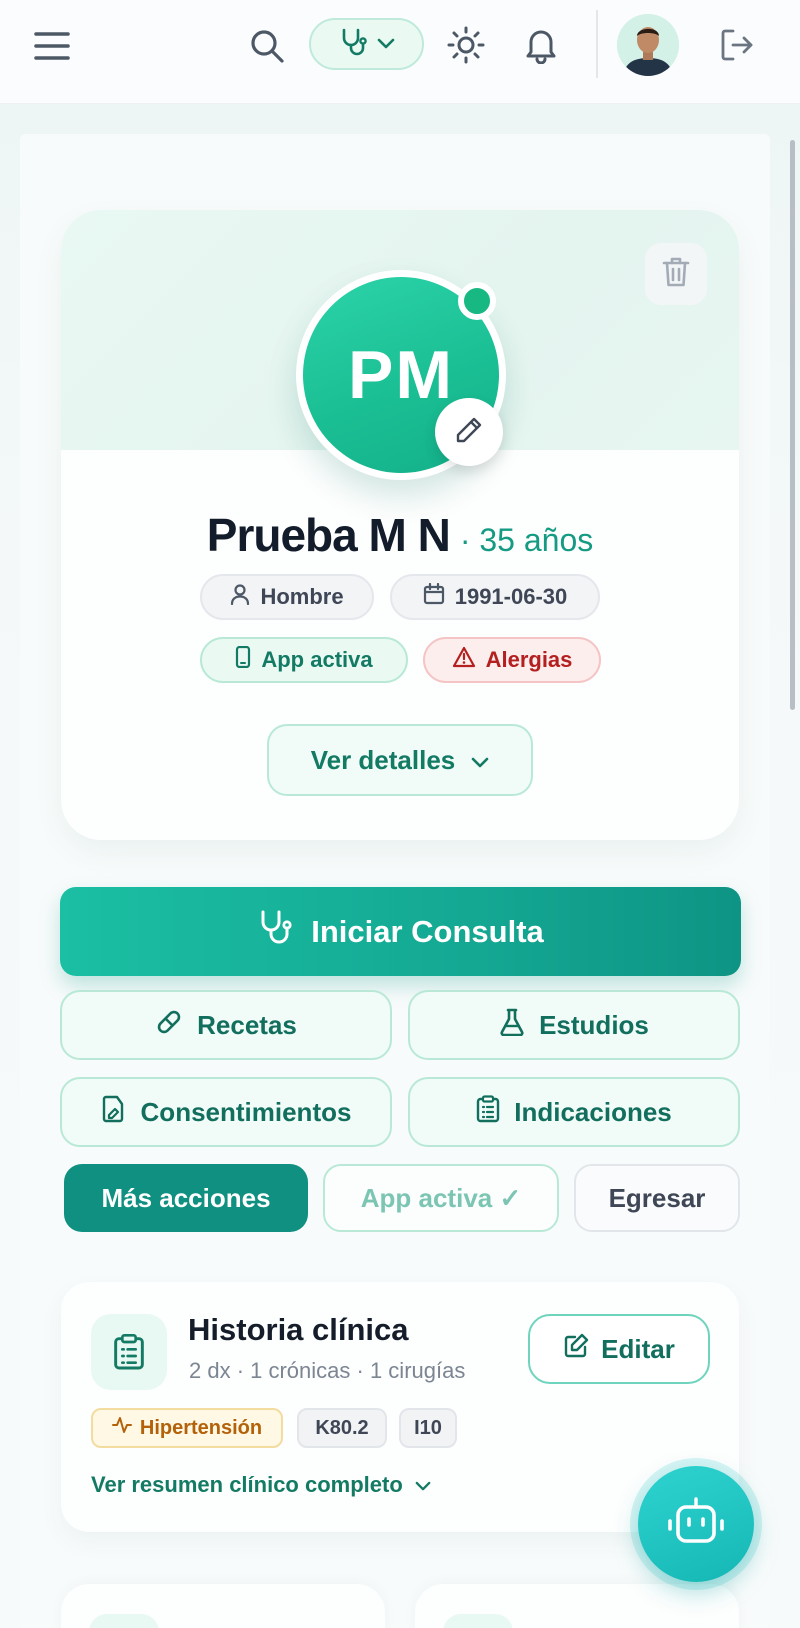 The height and width of the screenshot is (1628, 800). I want to click on summary-link-label: Ver resumen clínico completo, so click(247, 1484).